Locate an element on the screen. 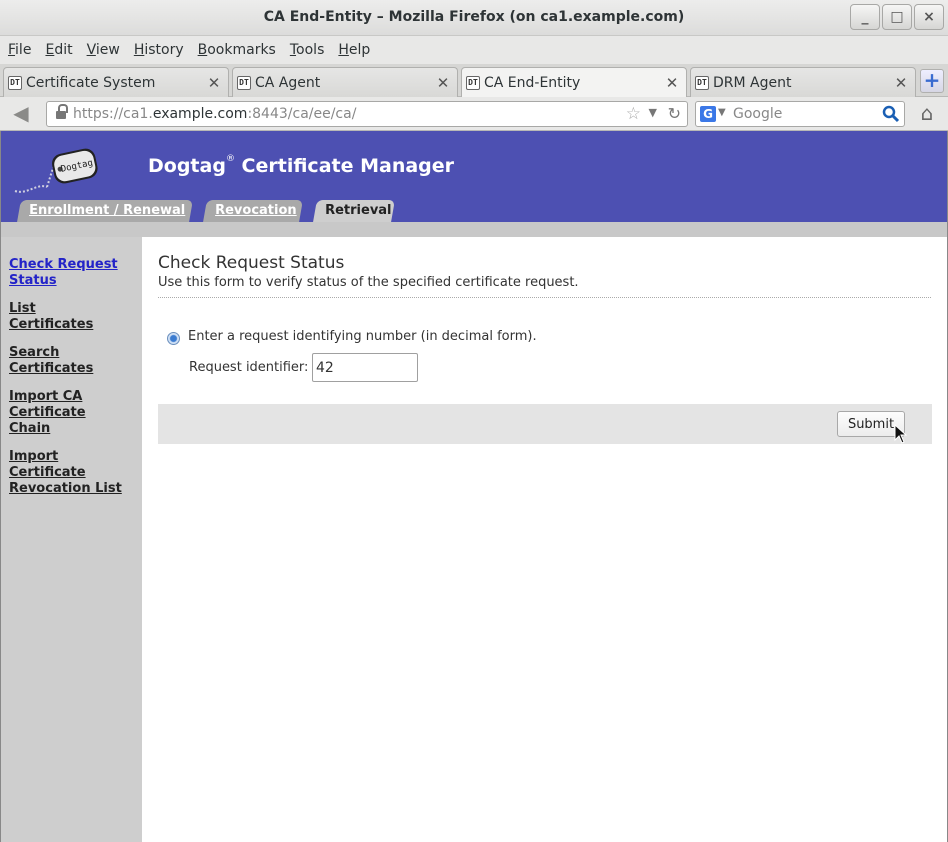 This screenshot has height=842, width=948. header-divider-band is located at coordinates (474, 229).